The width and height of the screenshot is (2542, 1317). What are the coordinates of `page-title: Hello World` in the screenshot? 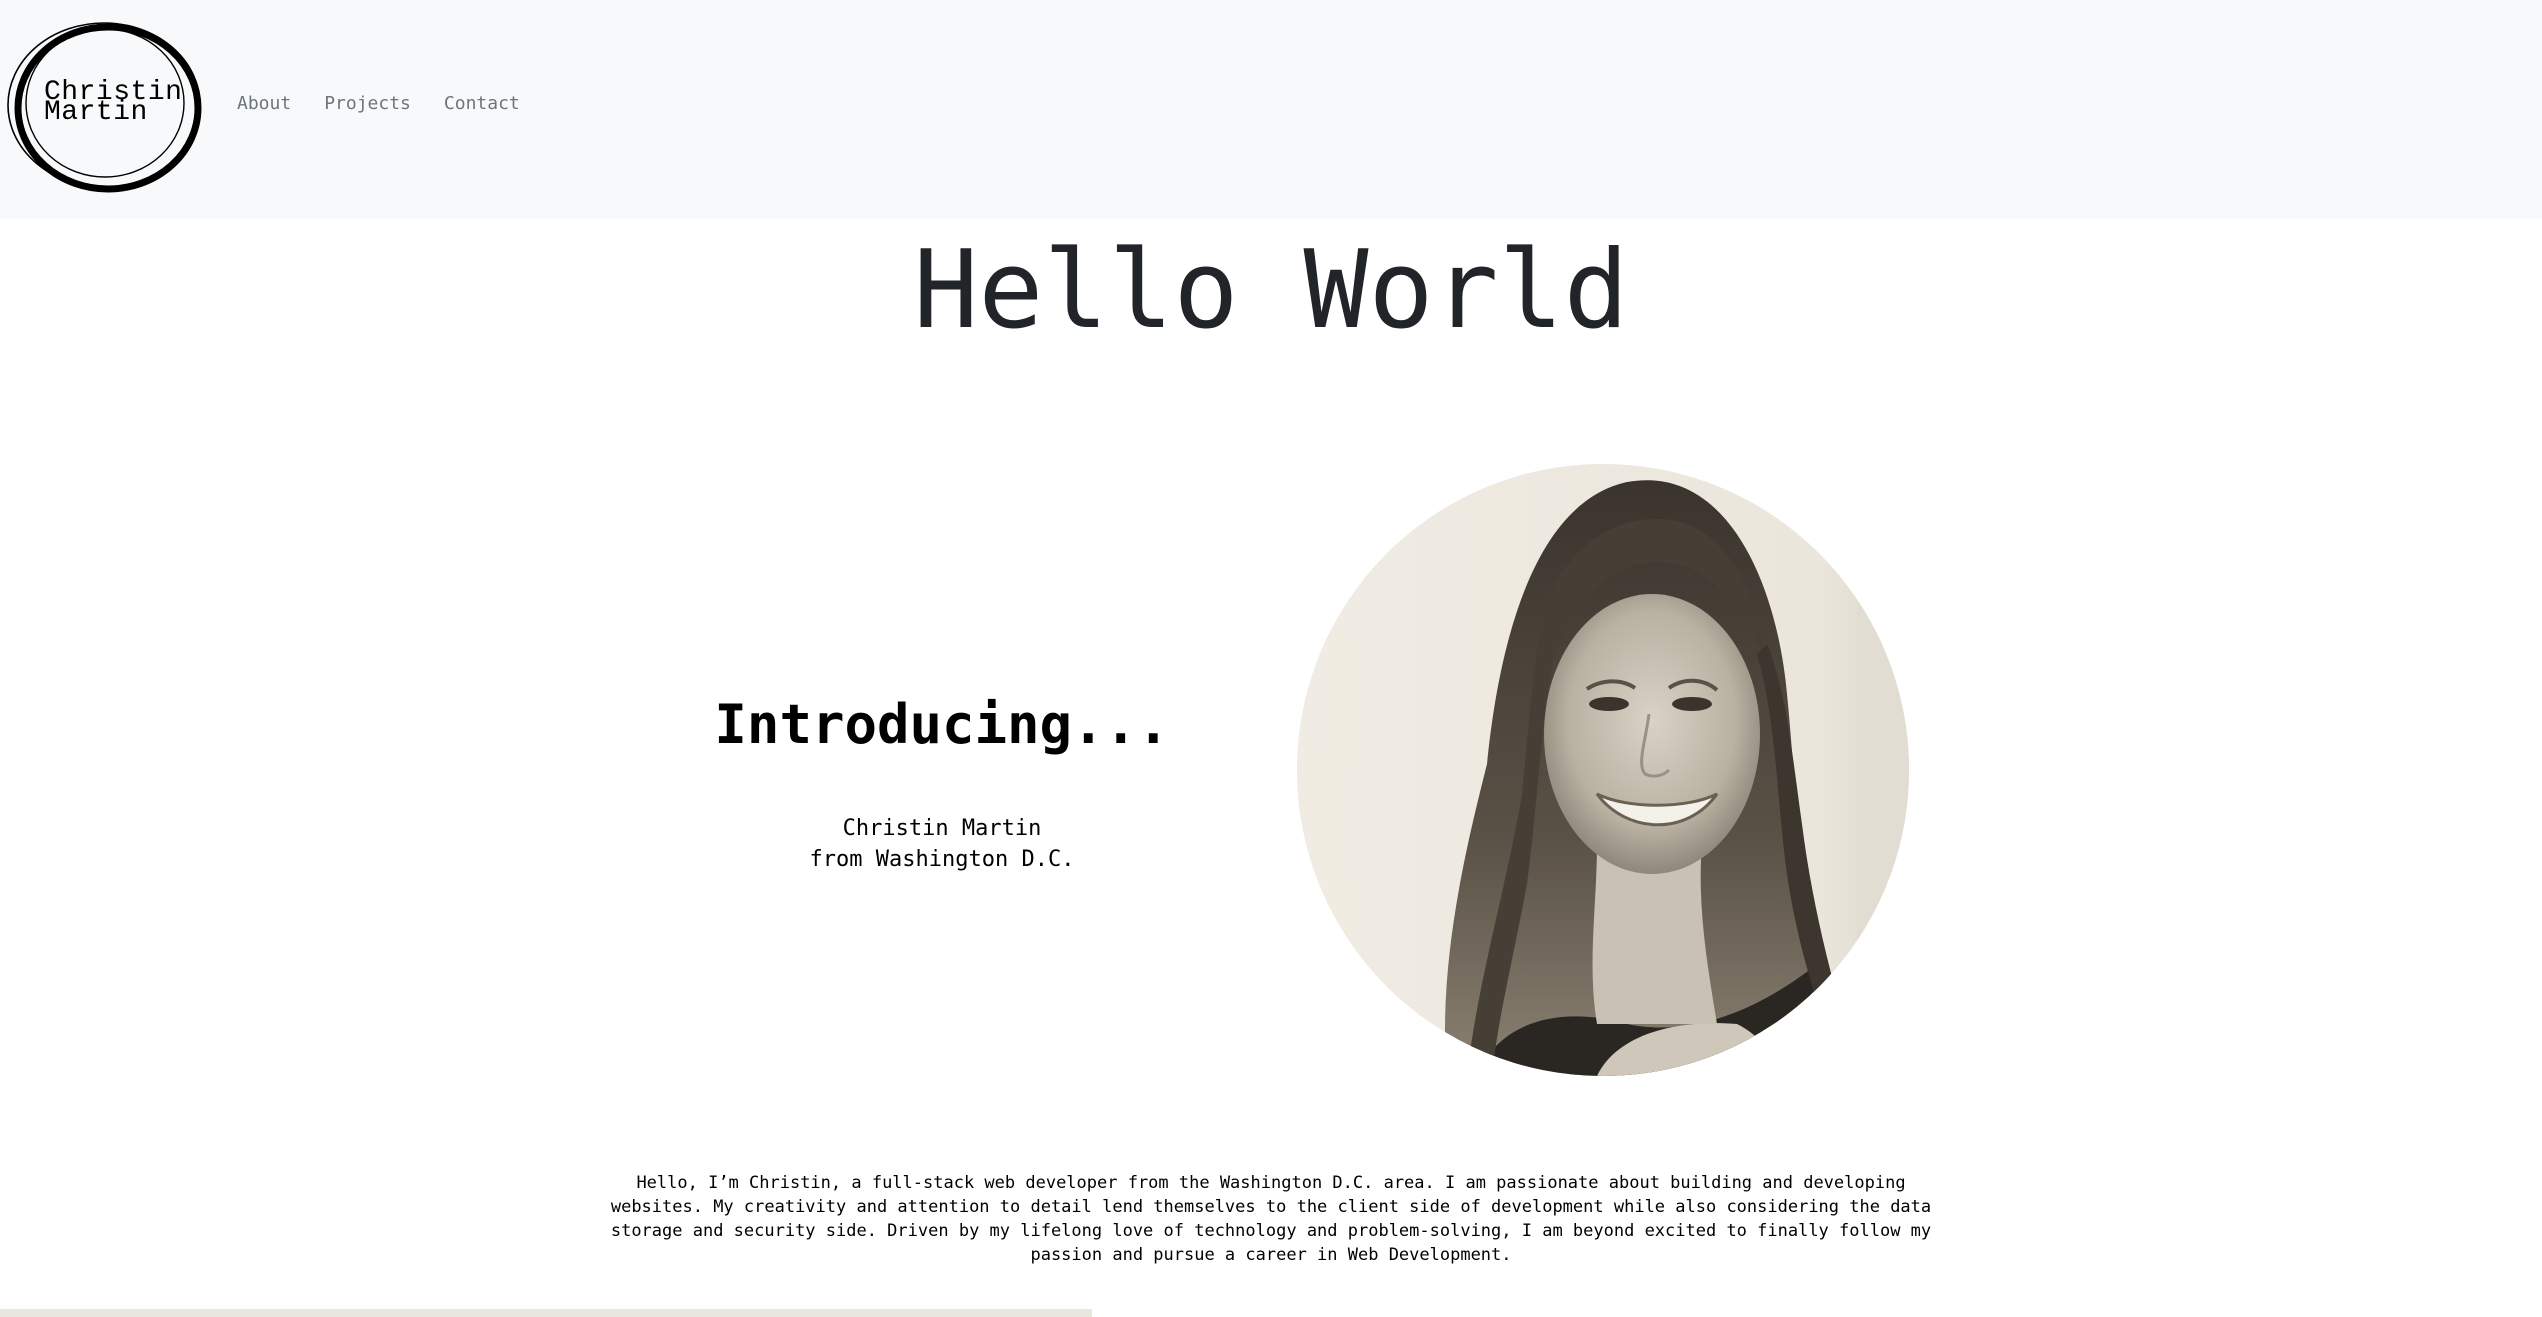 It's located at (1271, 290).